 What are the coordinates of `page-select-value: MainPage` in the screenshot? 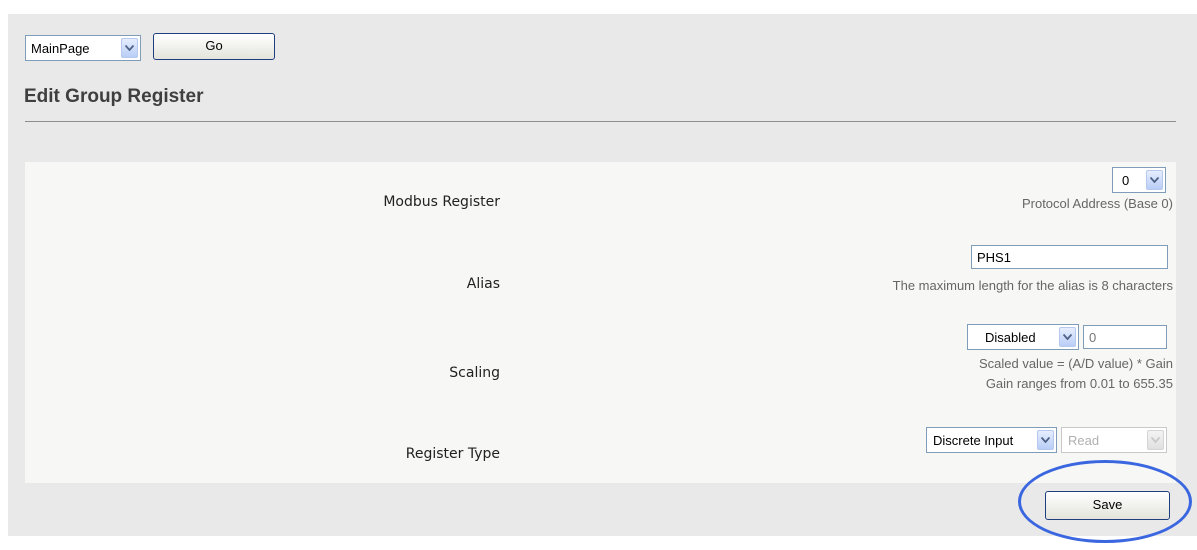 It's located at (60, 48).